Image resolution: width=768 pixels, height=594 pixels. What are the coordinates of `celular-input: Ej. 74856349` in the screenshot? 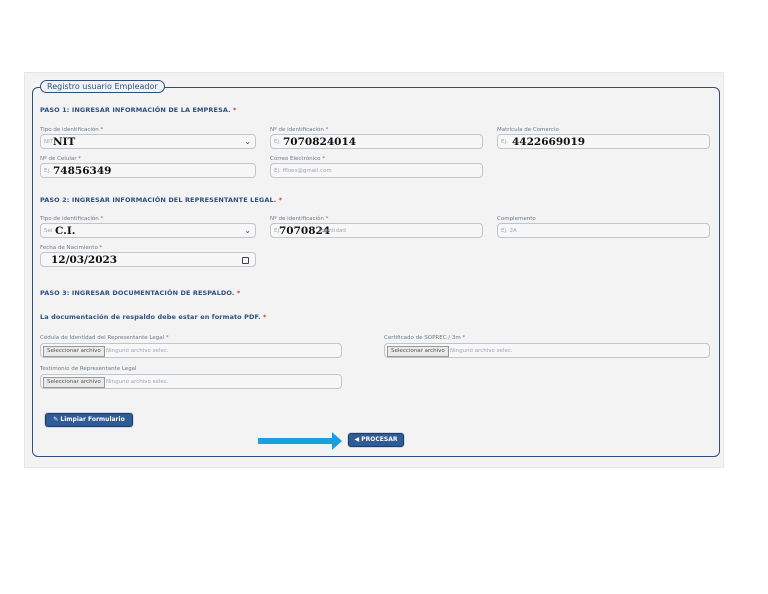 It's located at (148, 170).